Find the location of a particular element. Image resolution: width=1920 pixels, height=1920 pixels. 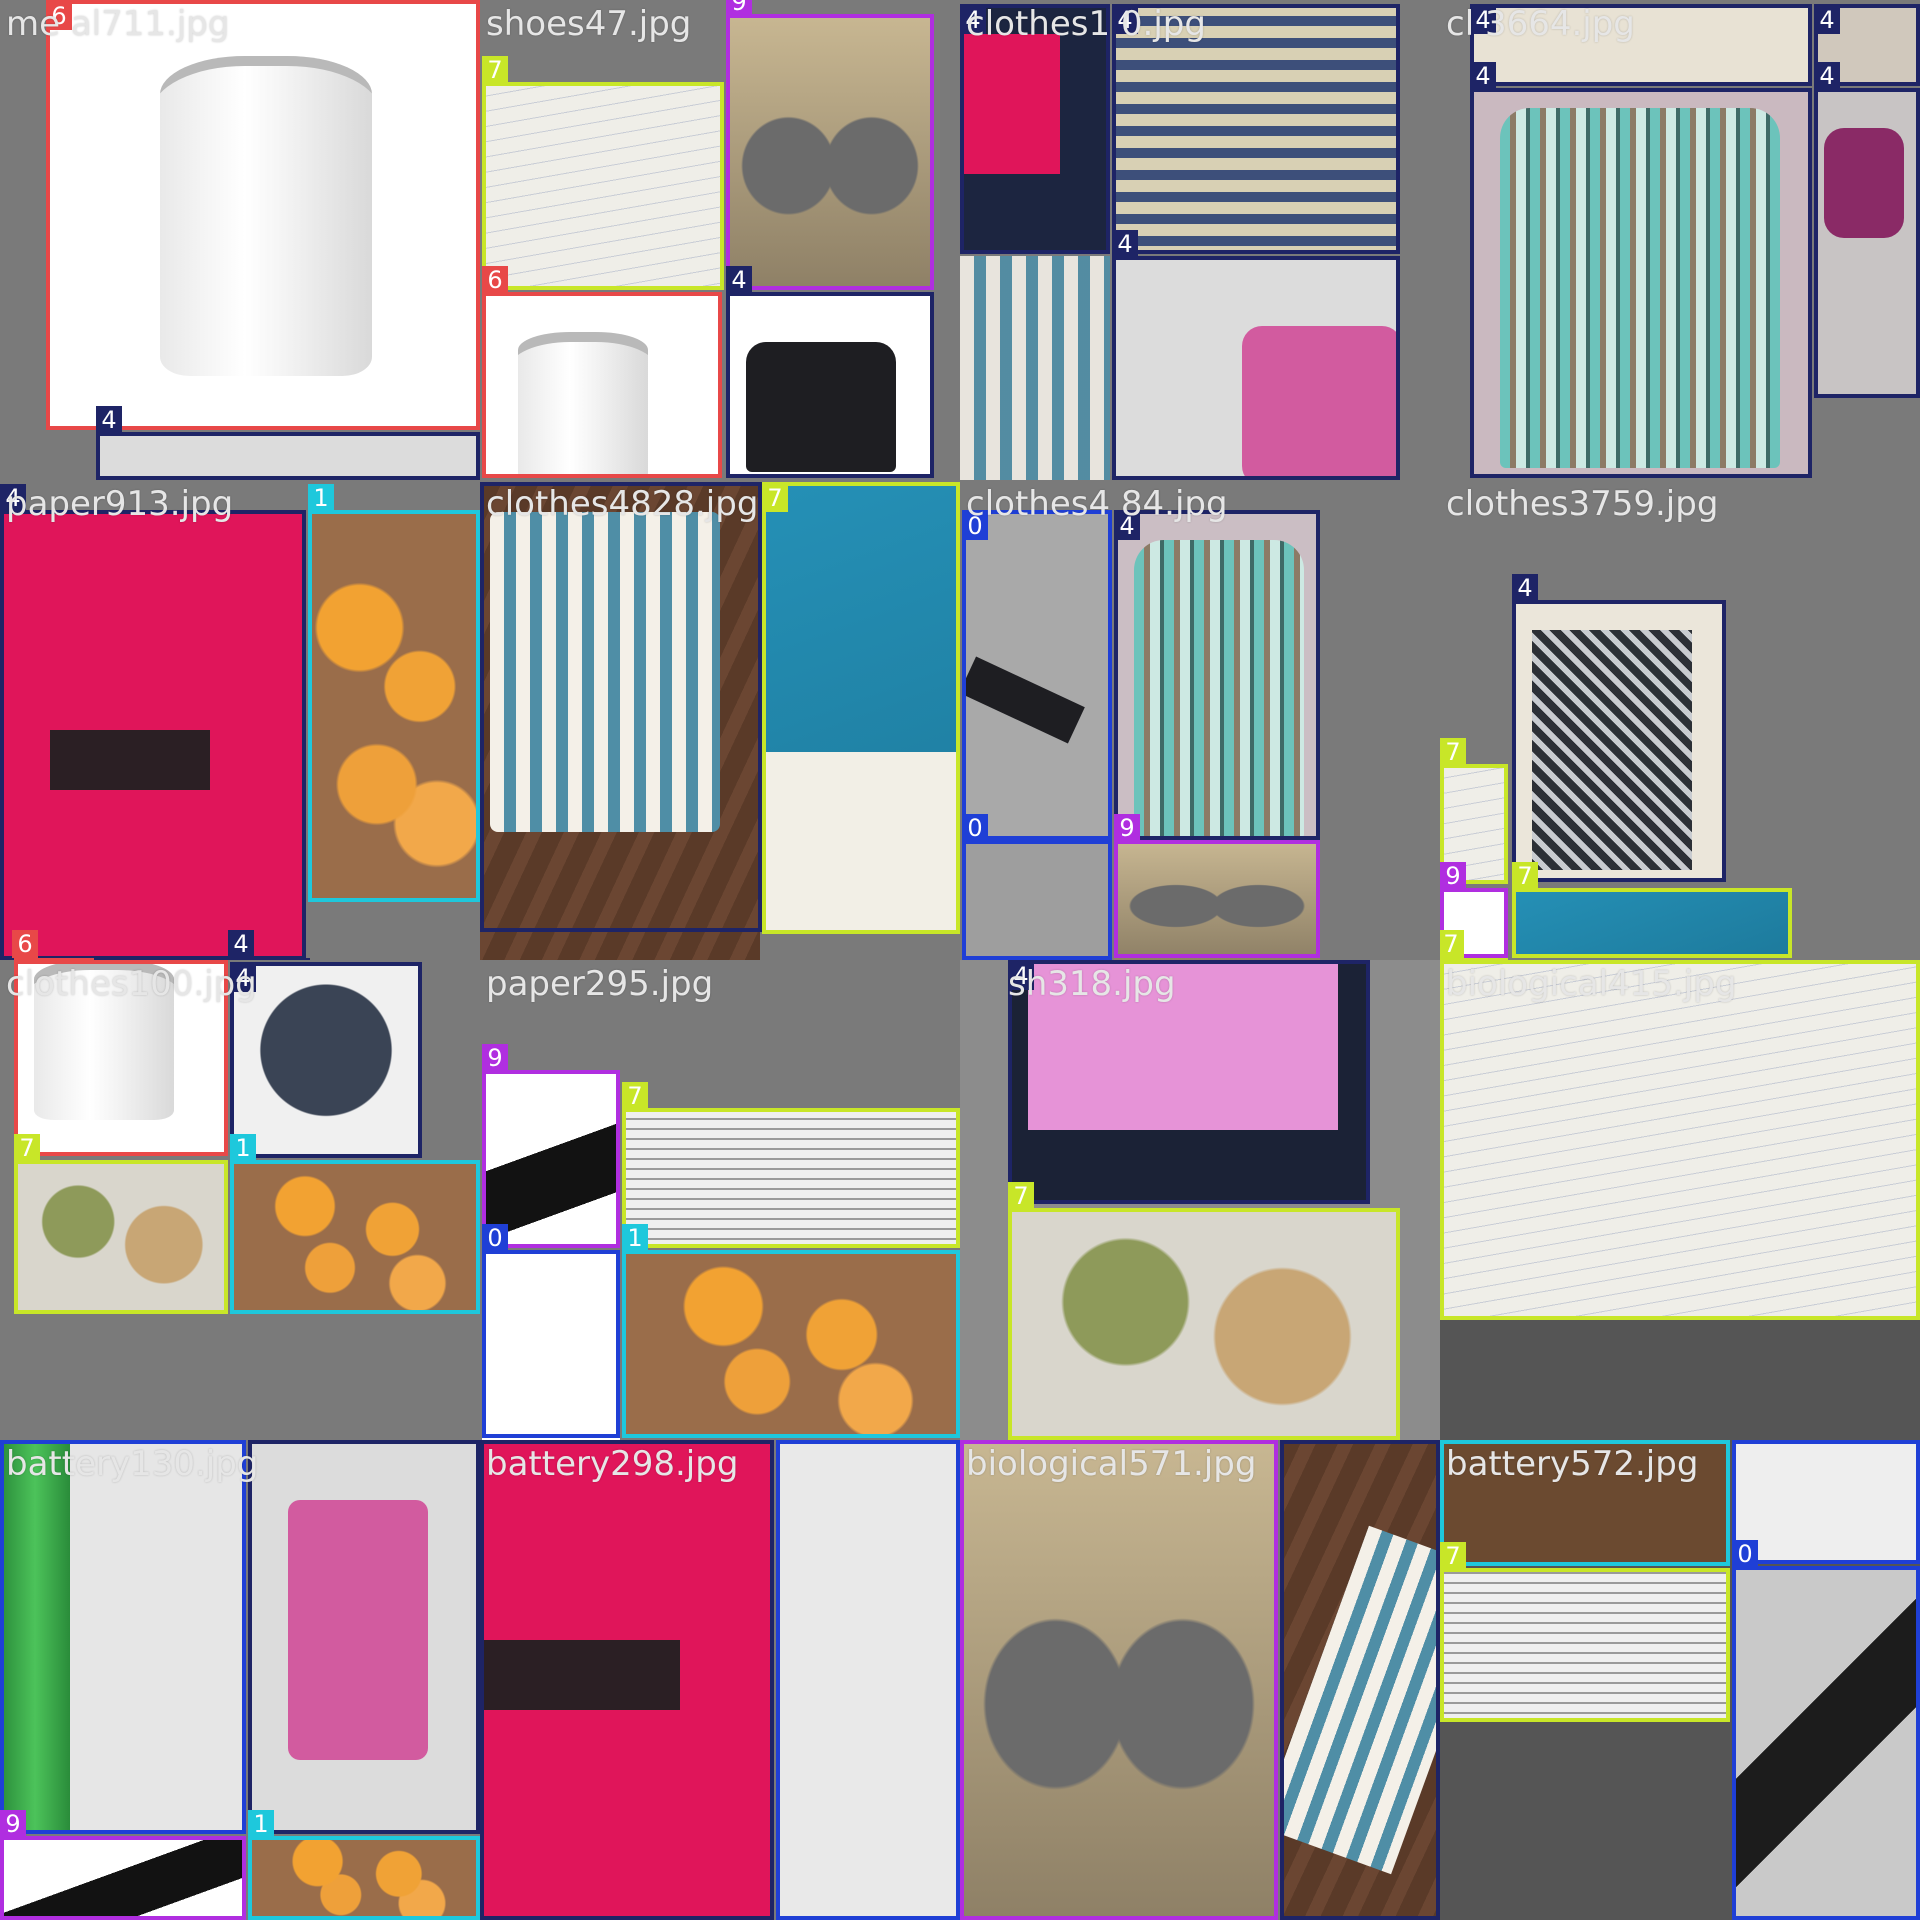

tile-battery130: battery130.jpg 0 4 9 1 is located at coordinates (240, 1680).